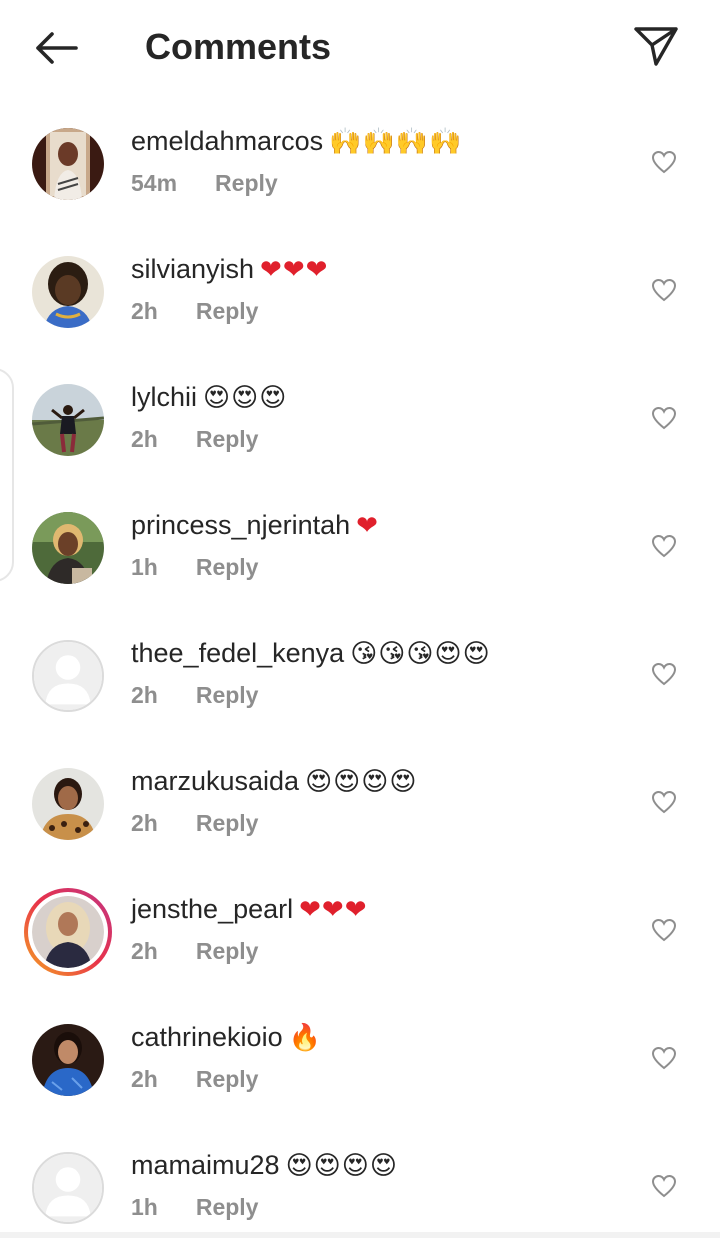  I want to click on arrow-left-icon, so click(57, 48).